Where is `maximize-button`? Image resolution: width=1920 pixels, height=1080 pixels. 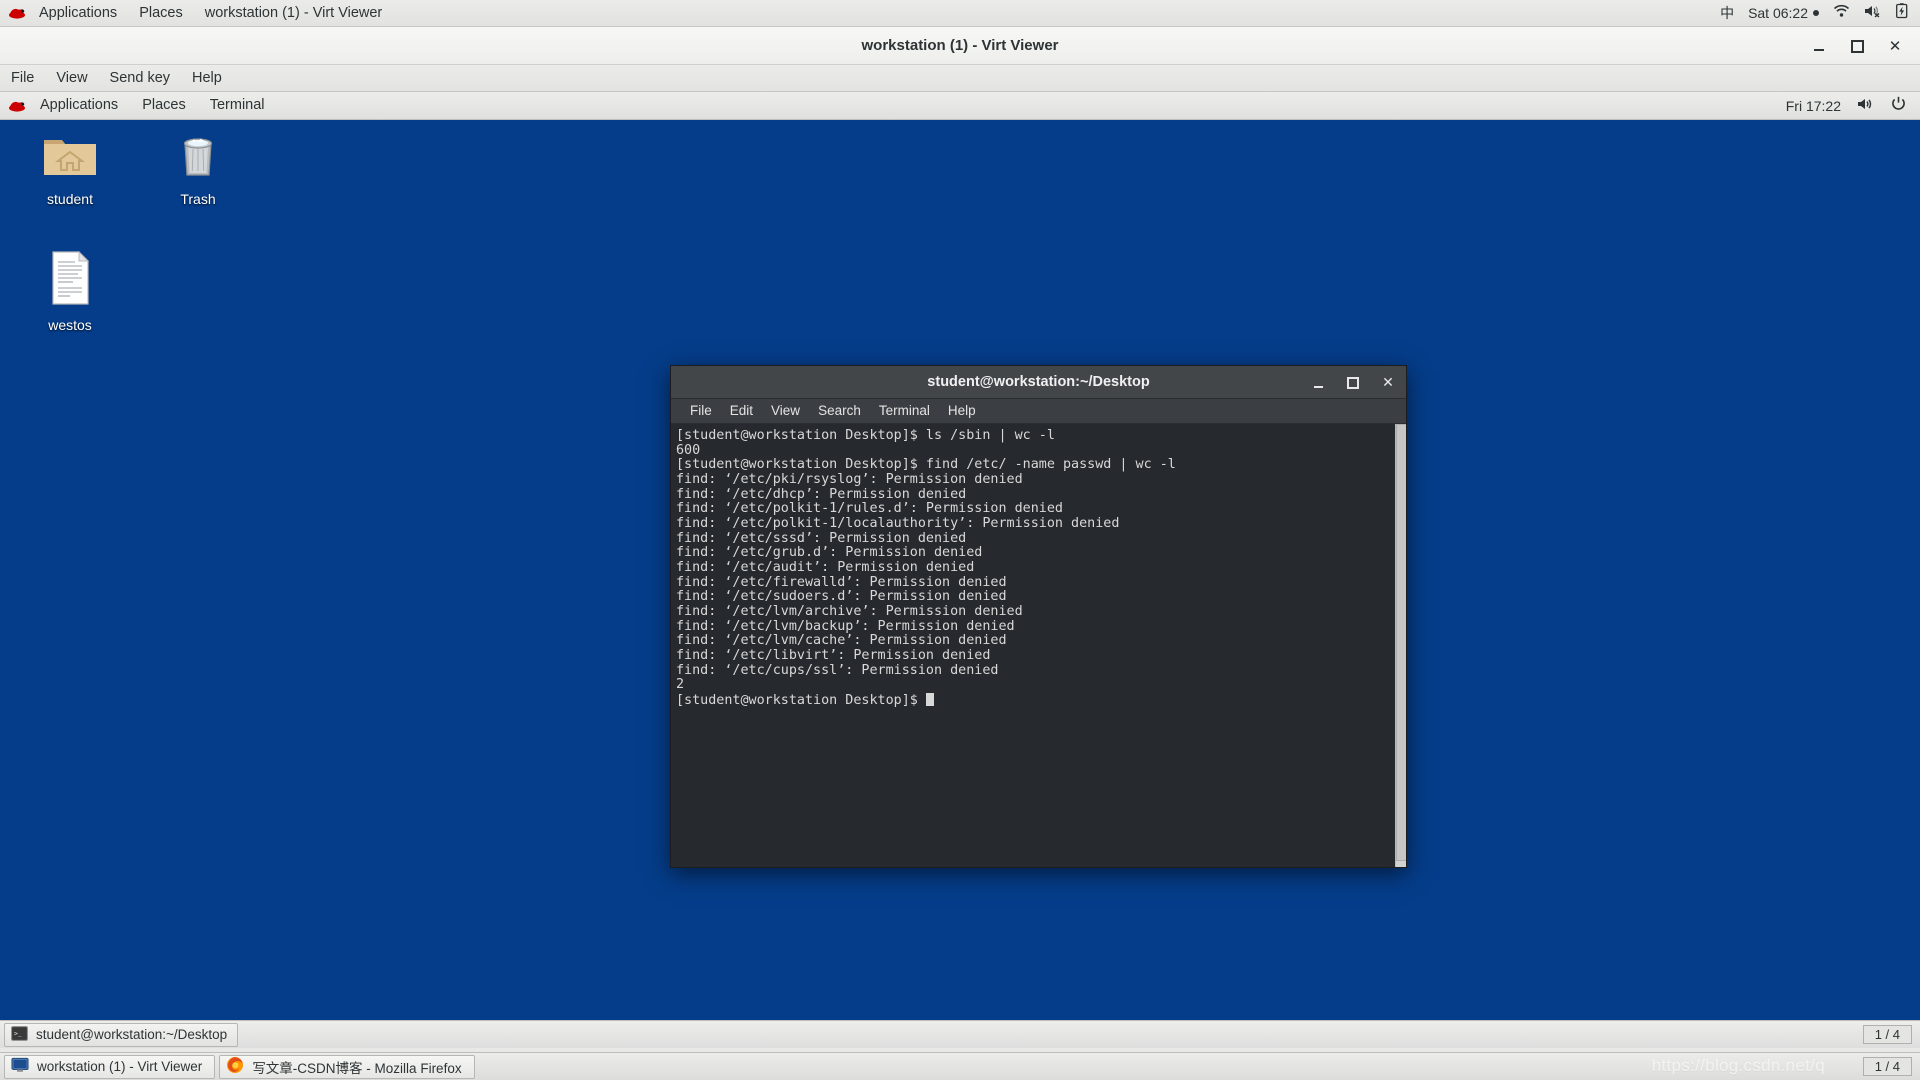
maximize-button is located at coordinates (1857, 46).